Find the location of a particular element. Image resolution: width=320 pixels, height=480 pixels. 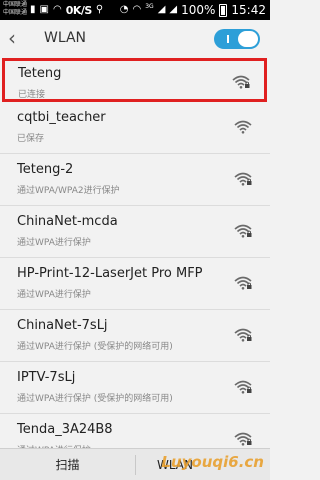

network-status: 已保存 is located at coordinates (31, 139).